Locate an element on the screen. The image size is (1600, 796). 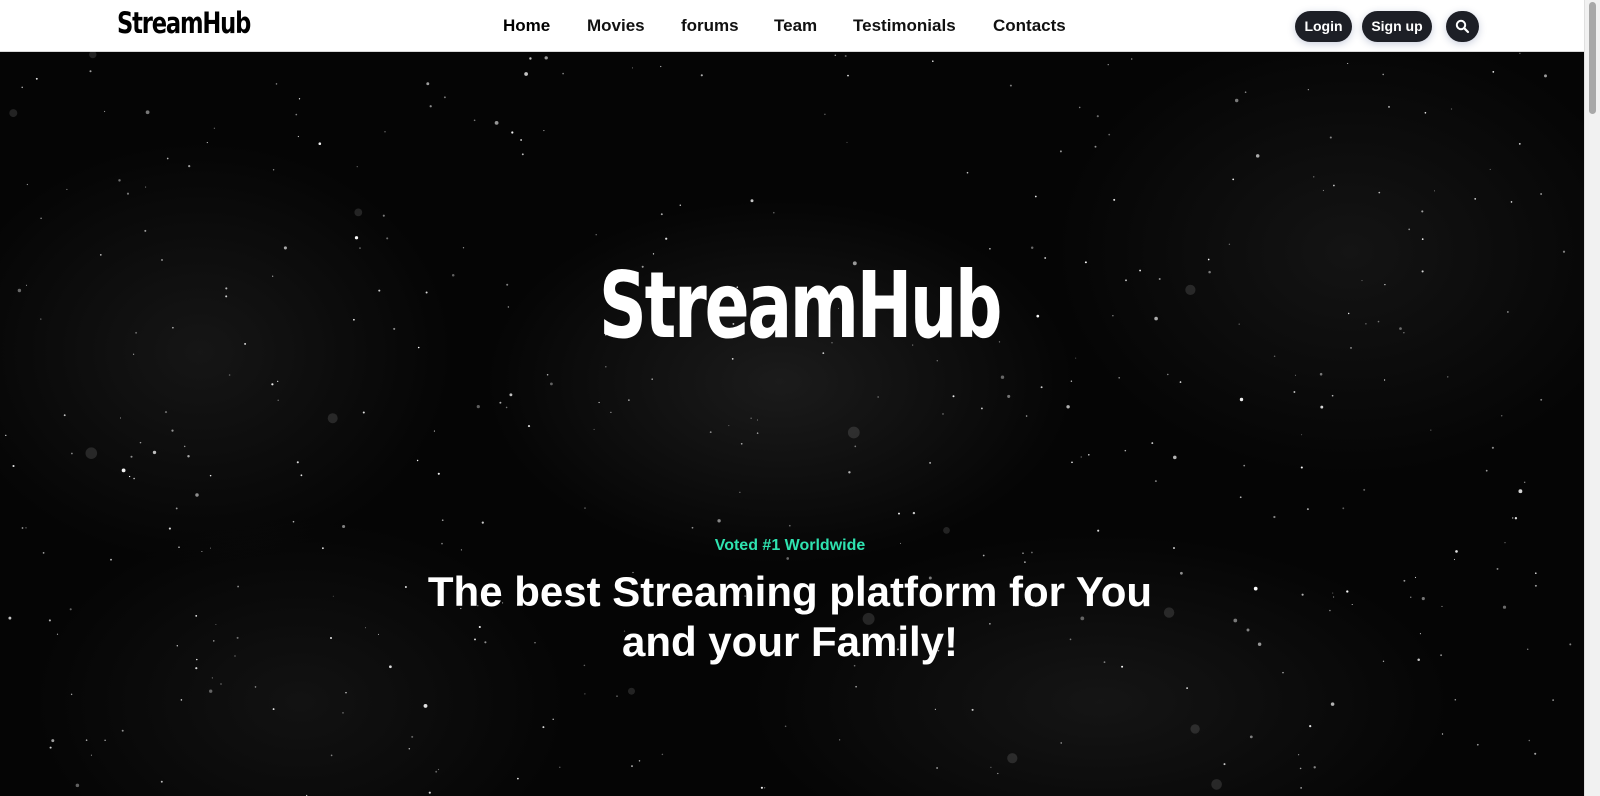
nav-team: Team is located at coordinates (795, 26).